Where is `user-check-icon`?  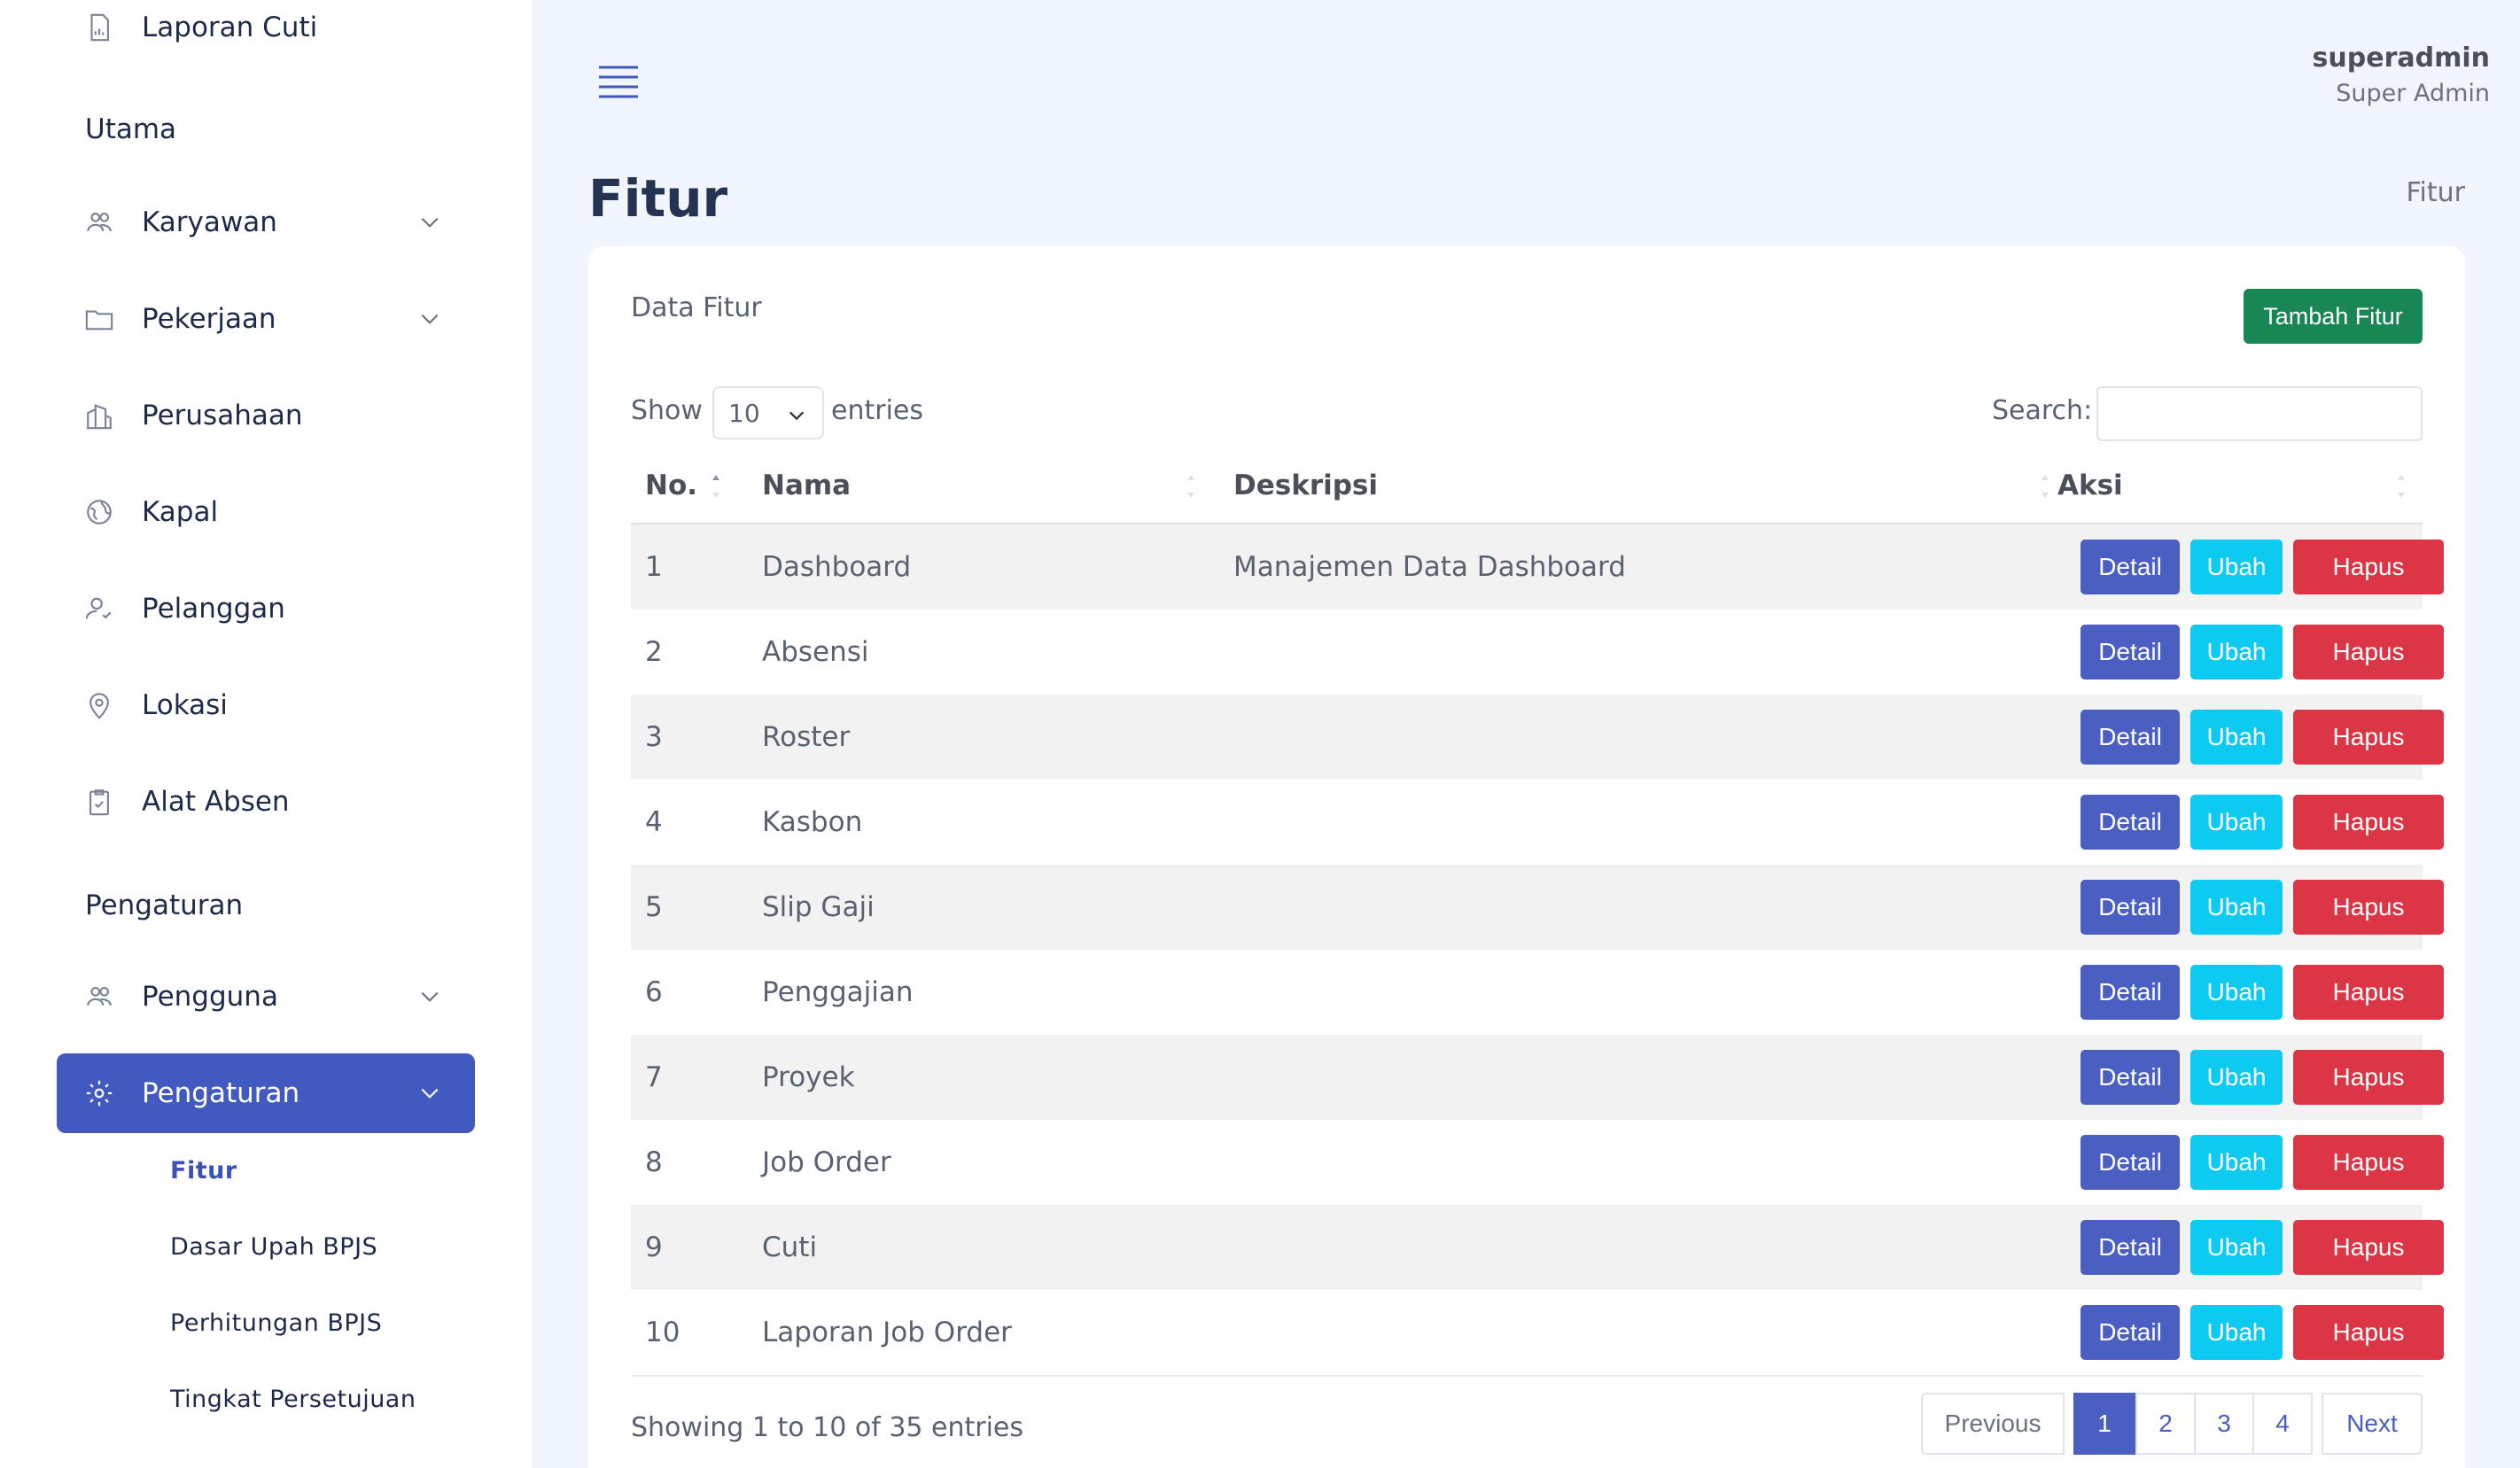
user-check-icon is located at coordinates (99, 609).